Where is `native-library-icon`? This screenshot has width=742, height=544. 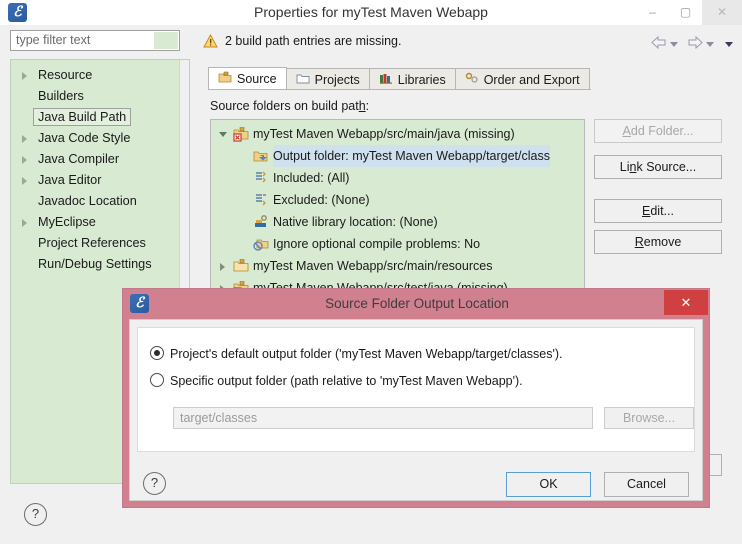
native-library-icon is located at coordinates (261, 222).